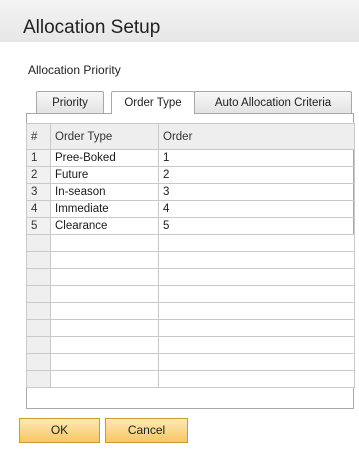  What do you see at coordinates (179, 21) in the screenshot?
I see `title-bar: Allocation Setup` at bounding box center [179, 21].